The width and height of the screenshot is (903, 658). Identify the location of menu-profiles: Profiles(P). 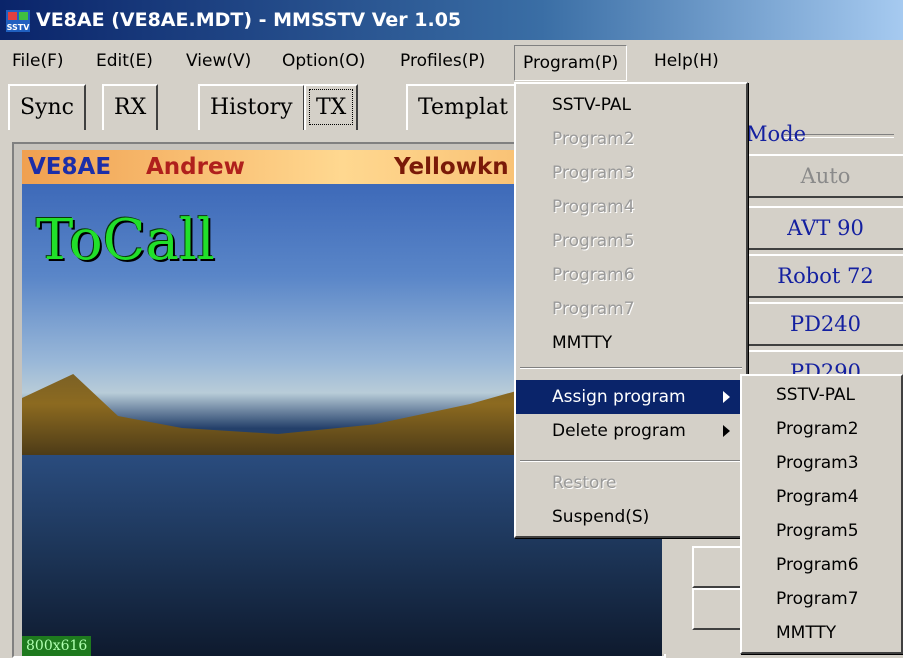
(442, 61).